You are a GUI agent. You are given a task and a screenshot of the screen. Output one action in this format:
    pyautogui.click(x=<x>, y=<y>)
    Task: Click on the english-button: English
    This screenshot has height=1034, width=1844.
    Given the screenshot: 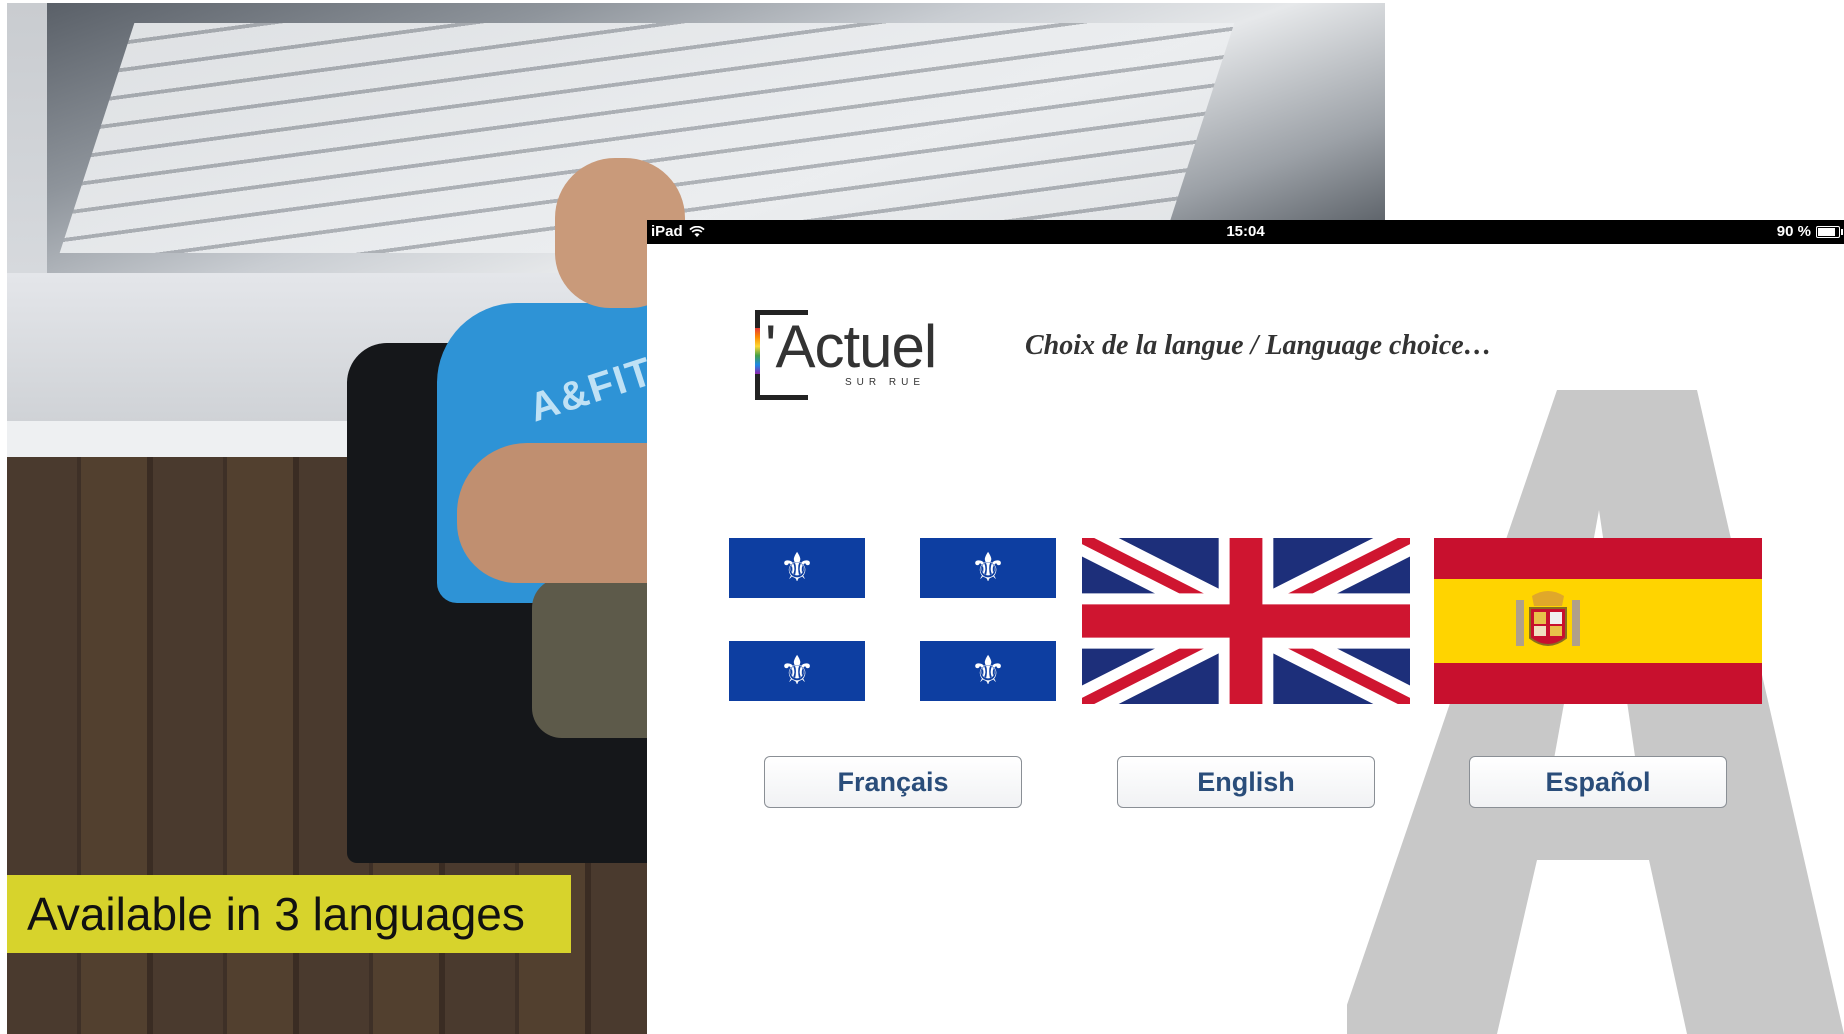 What is the action you would take?
    pyautogui.click(x=1246, y=782)
    